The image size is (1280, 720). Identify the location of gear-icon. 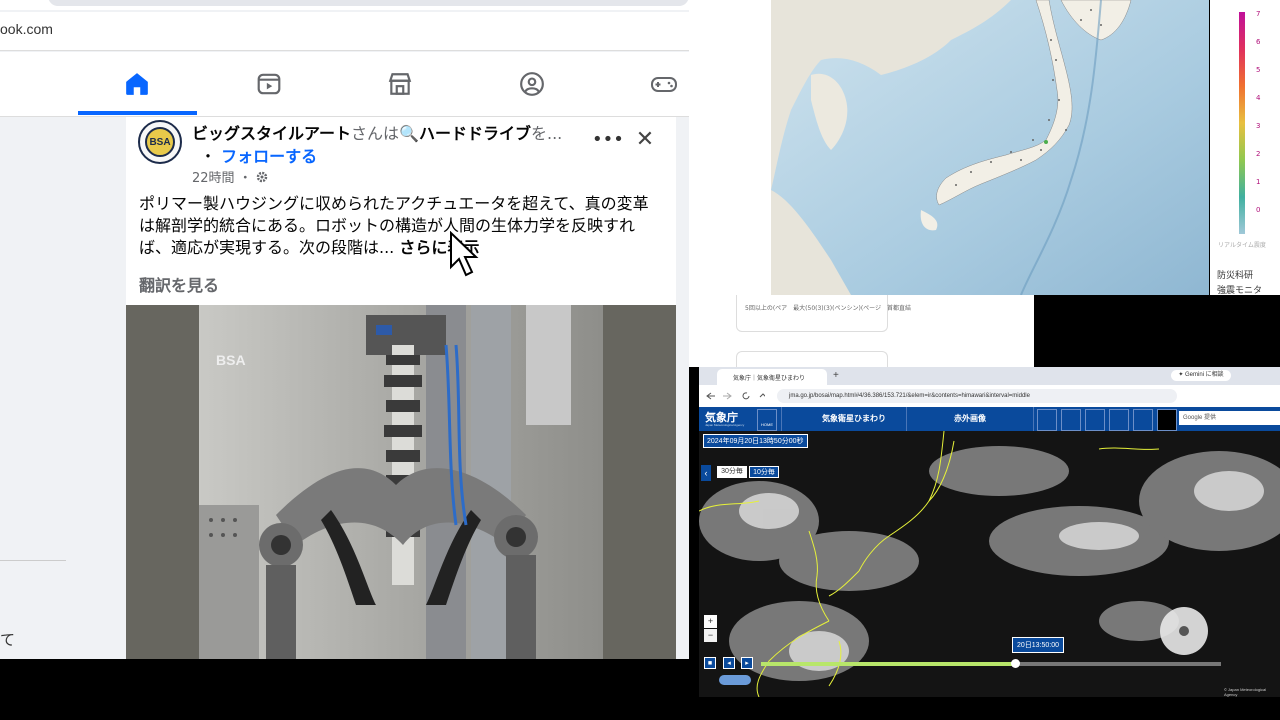
(262, 177).